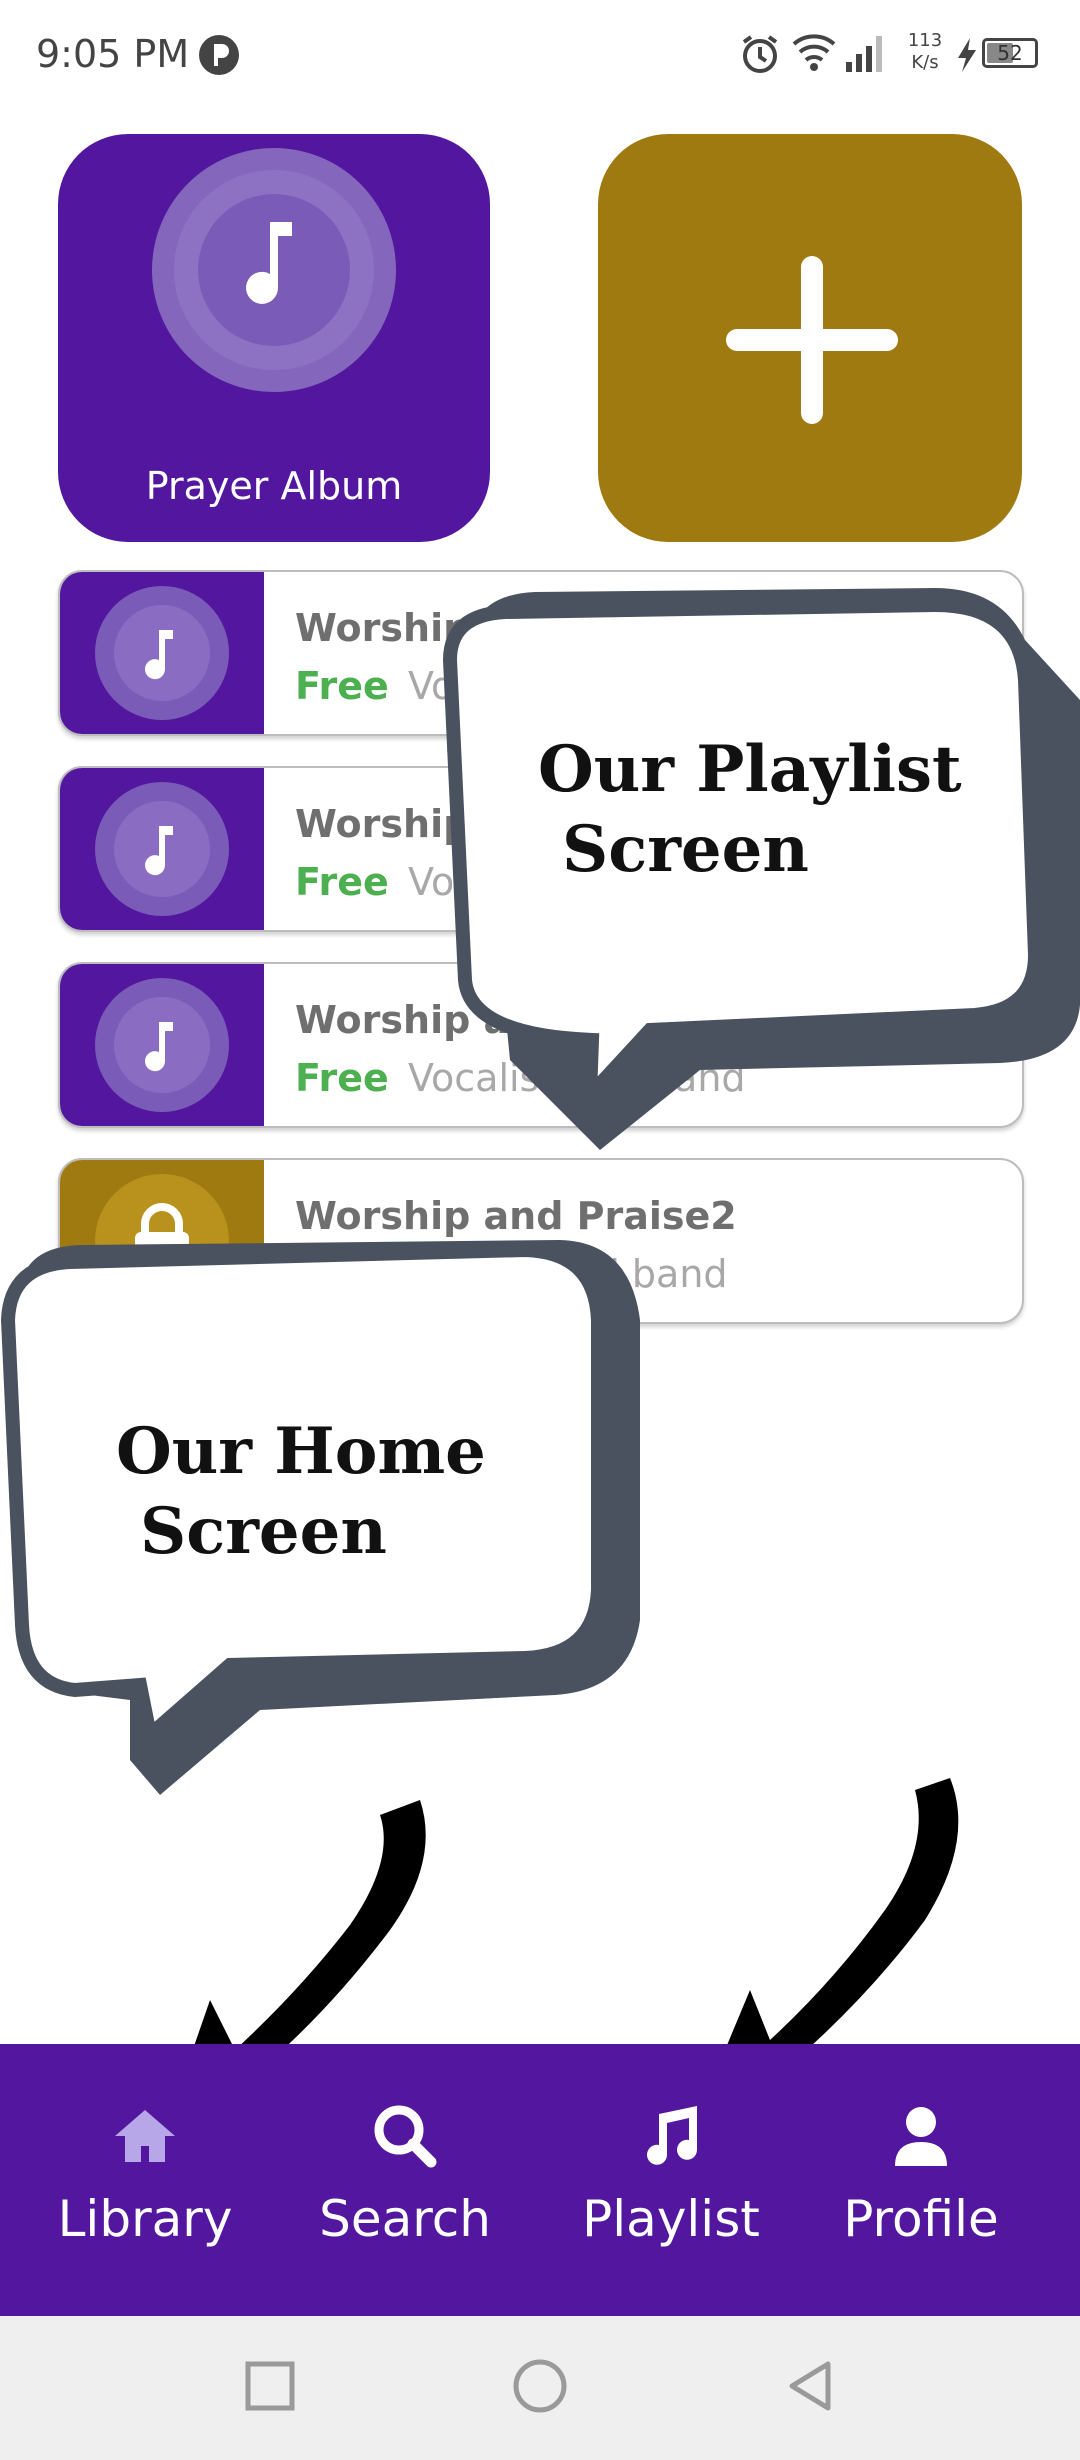 The height and width of the screenshot is (2460, 1080). I want to click on nav-label: Playlist, so click(671, 2219).